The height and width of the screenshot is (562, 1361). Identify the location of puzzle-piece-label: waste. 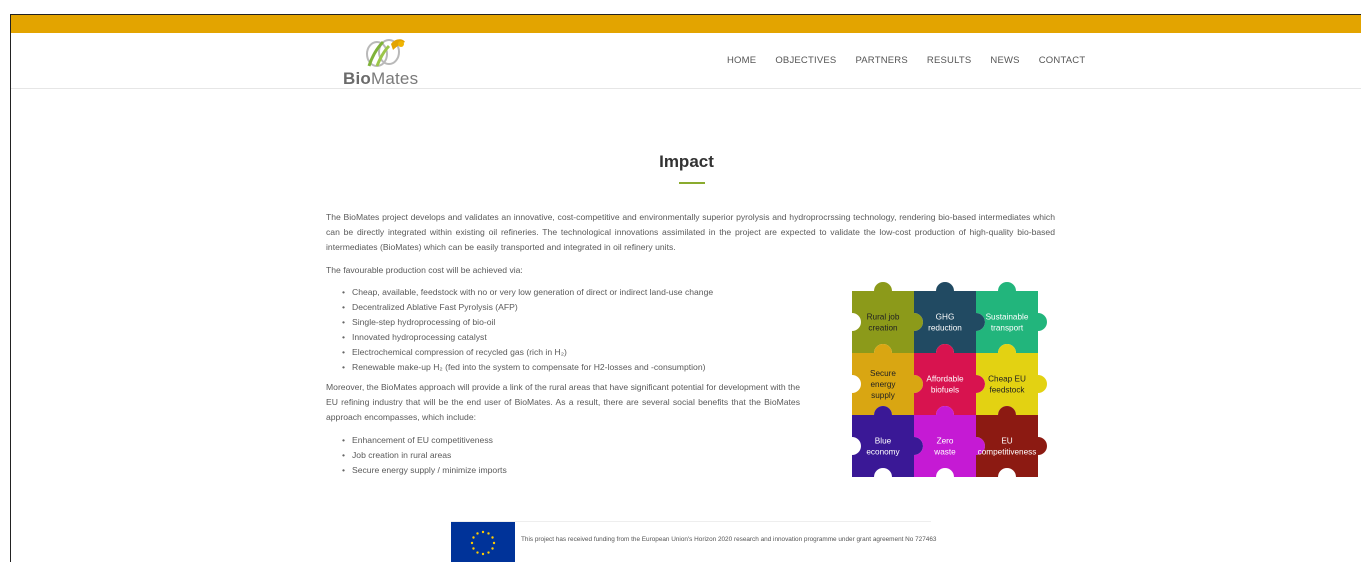
(944, 452).